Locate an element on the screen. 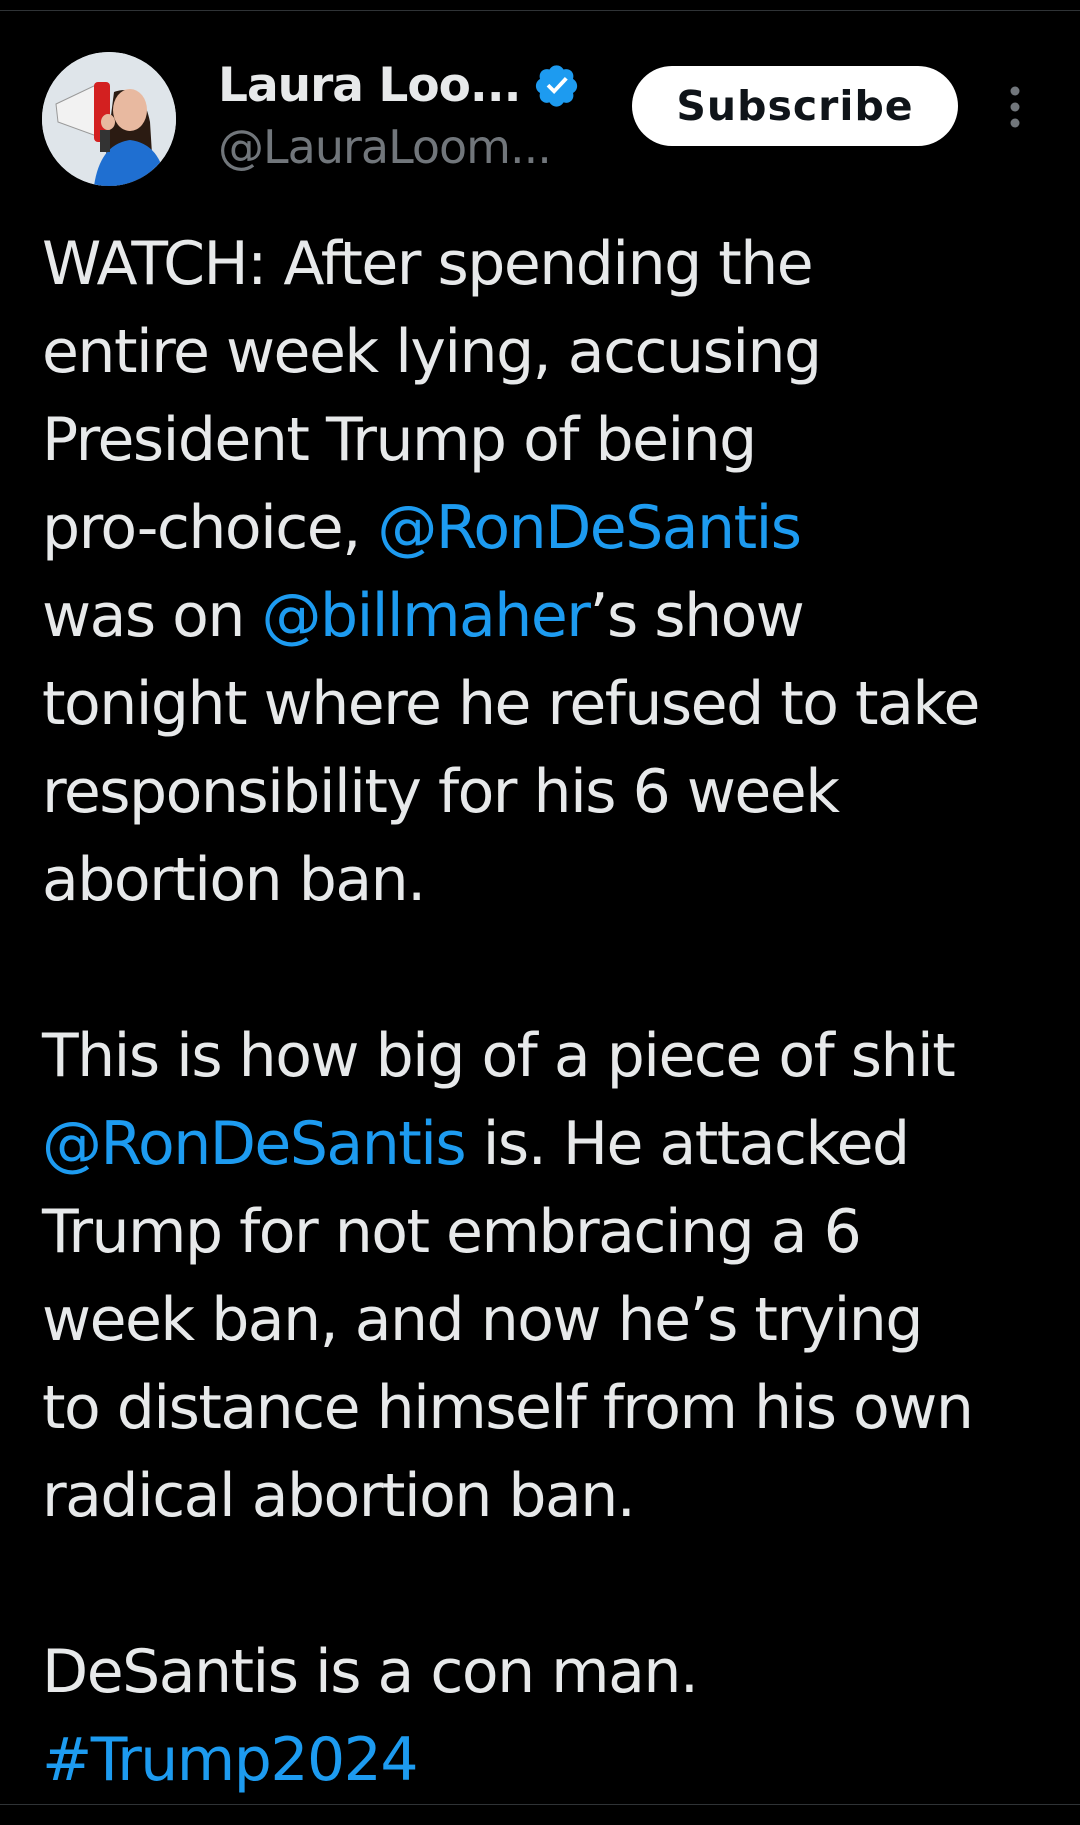  more-vertical-icon is located at coordinates (1015, 107).